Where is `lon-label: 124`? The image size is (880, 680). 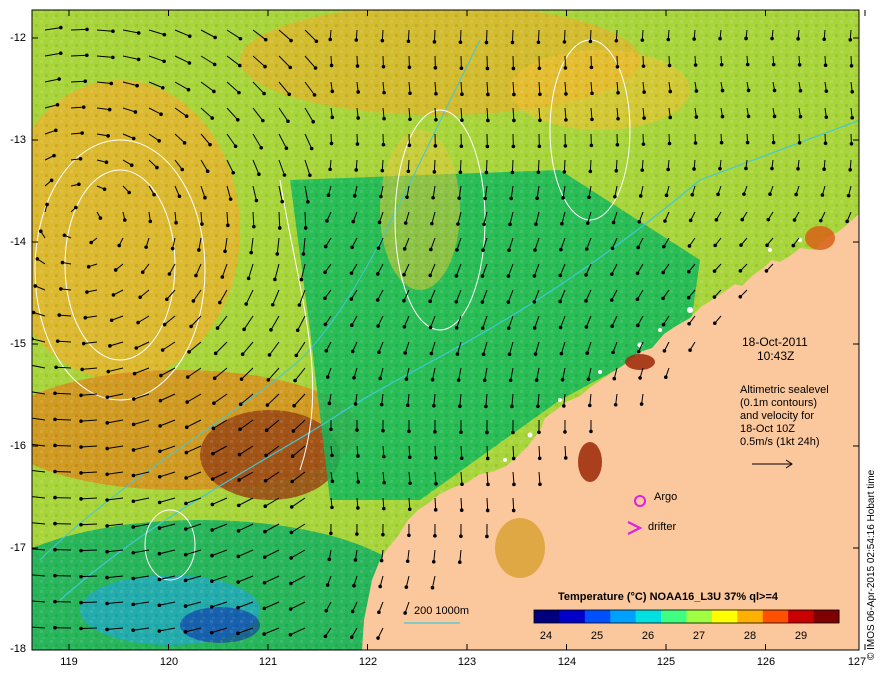
lon-label: 124 is located at coordinates (567, 662).